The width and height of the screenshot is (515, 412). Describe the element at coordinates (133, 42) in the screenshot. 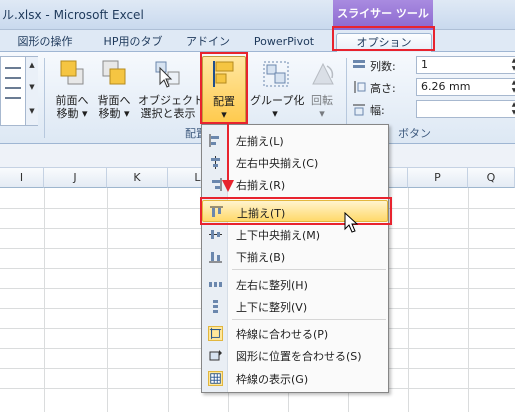

I see `tab-hp: HP用のタブ` at that location.